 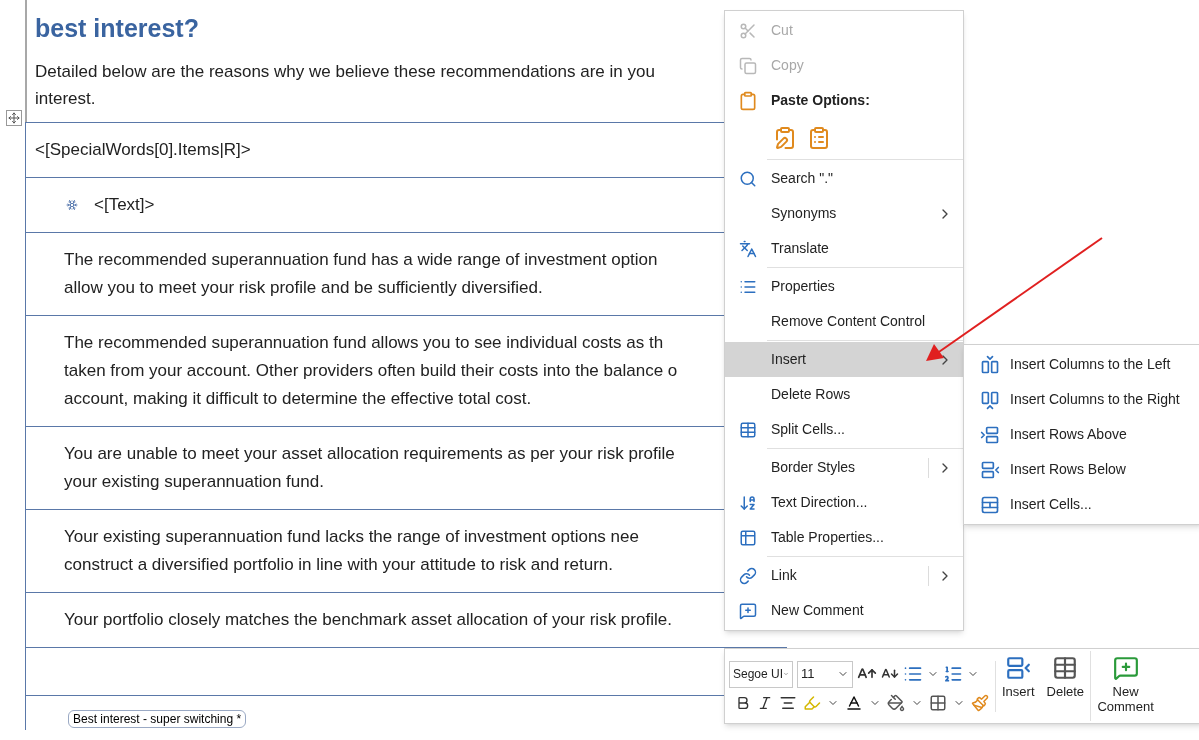 I want to click on text-direction-icon, so click(x=748, y=502).